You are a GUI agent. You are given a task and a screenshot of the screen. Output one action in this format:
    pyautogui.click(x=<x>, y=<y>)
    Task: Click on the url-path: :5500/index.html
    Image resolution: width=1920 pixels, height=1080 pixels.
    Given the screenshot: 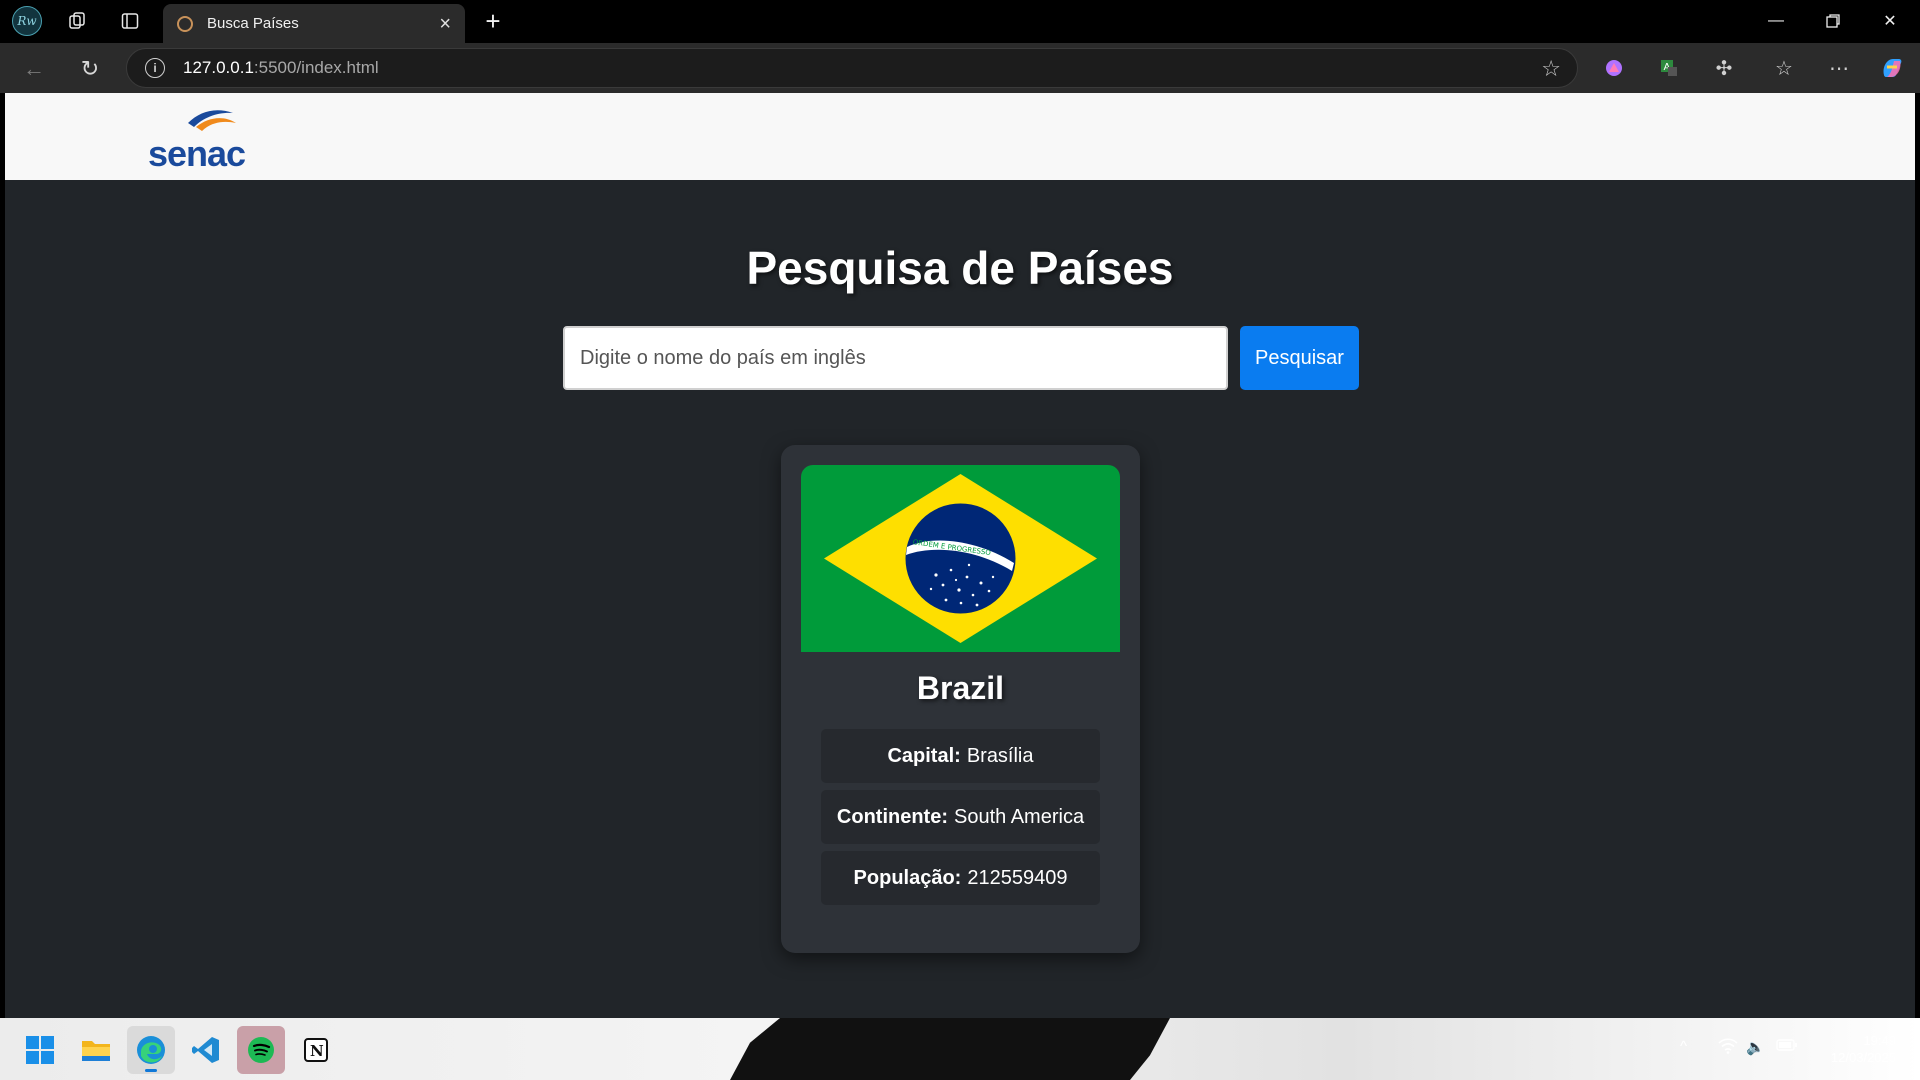 What is the action you would take?
    pyautogui.click(x=316, y=67)
    